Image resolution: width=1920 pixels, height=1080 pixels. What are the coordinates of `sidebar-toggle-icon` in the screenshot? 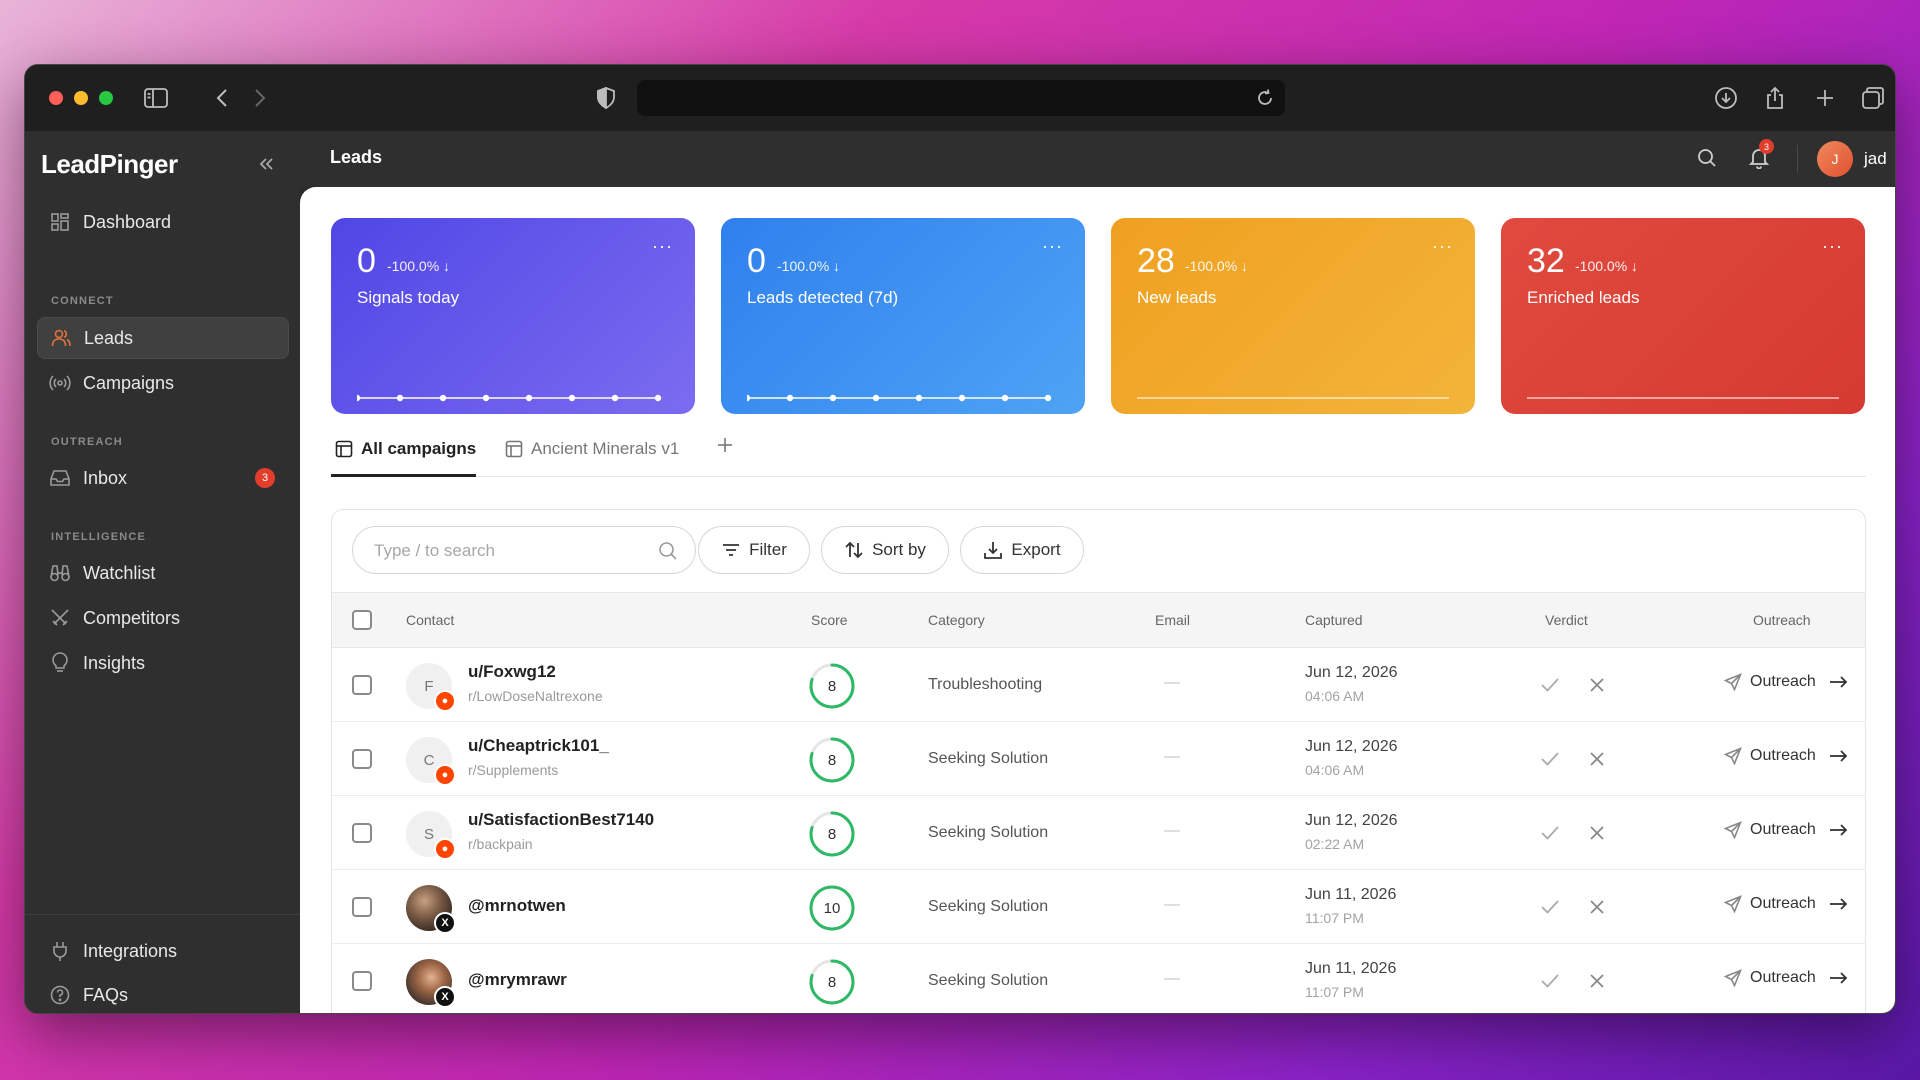 It's located at (156, 98).